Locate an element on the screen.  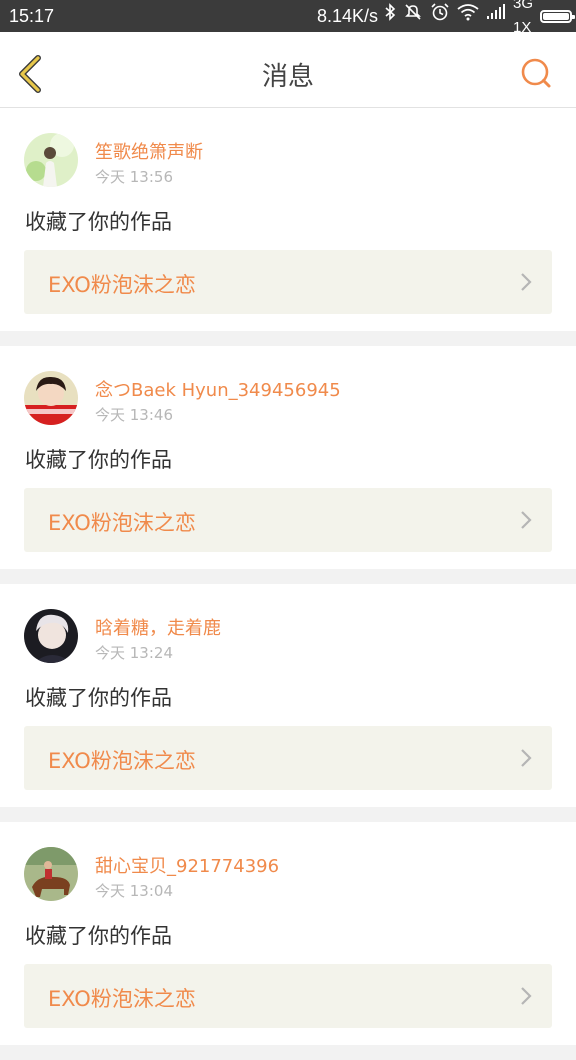
avatar-boy-dark is located at coordinates (51, 636).